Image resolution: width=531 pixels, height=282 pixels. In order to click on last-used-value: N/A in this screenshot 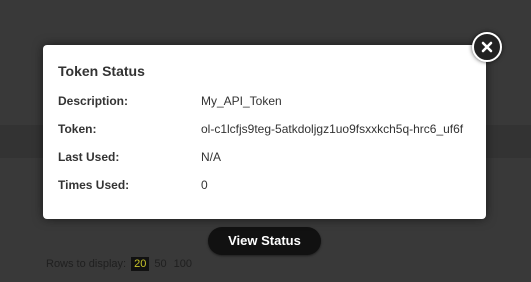, I will do `click(211, 157)`.